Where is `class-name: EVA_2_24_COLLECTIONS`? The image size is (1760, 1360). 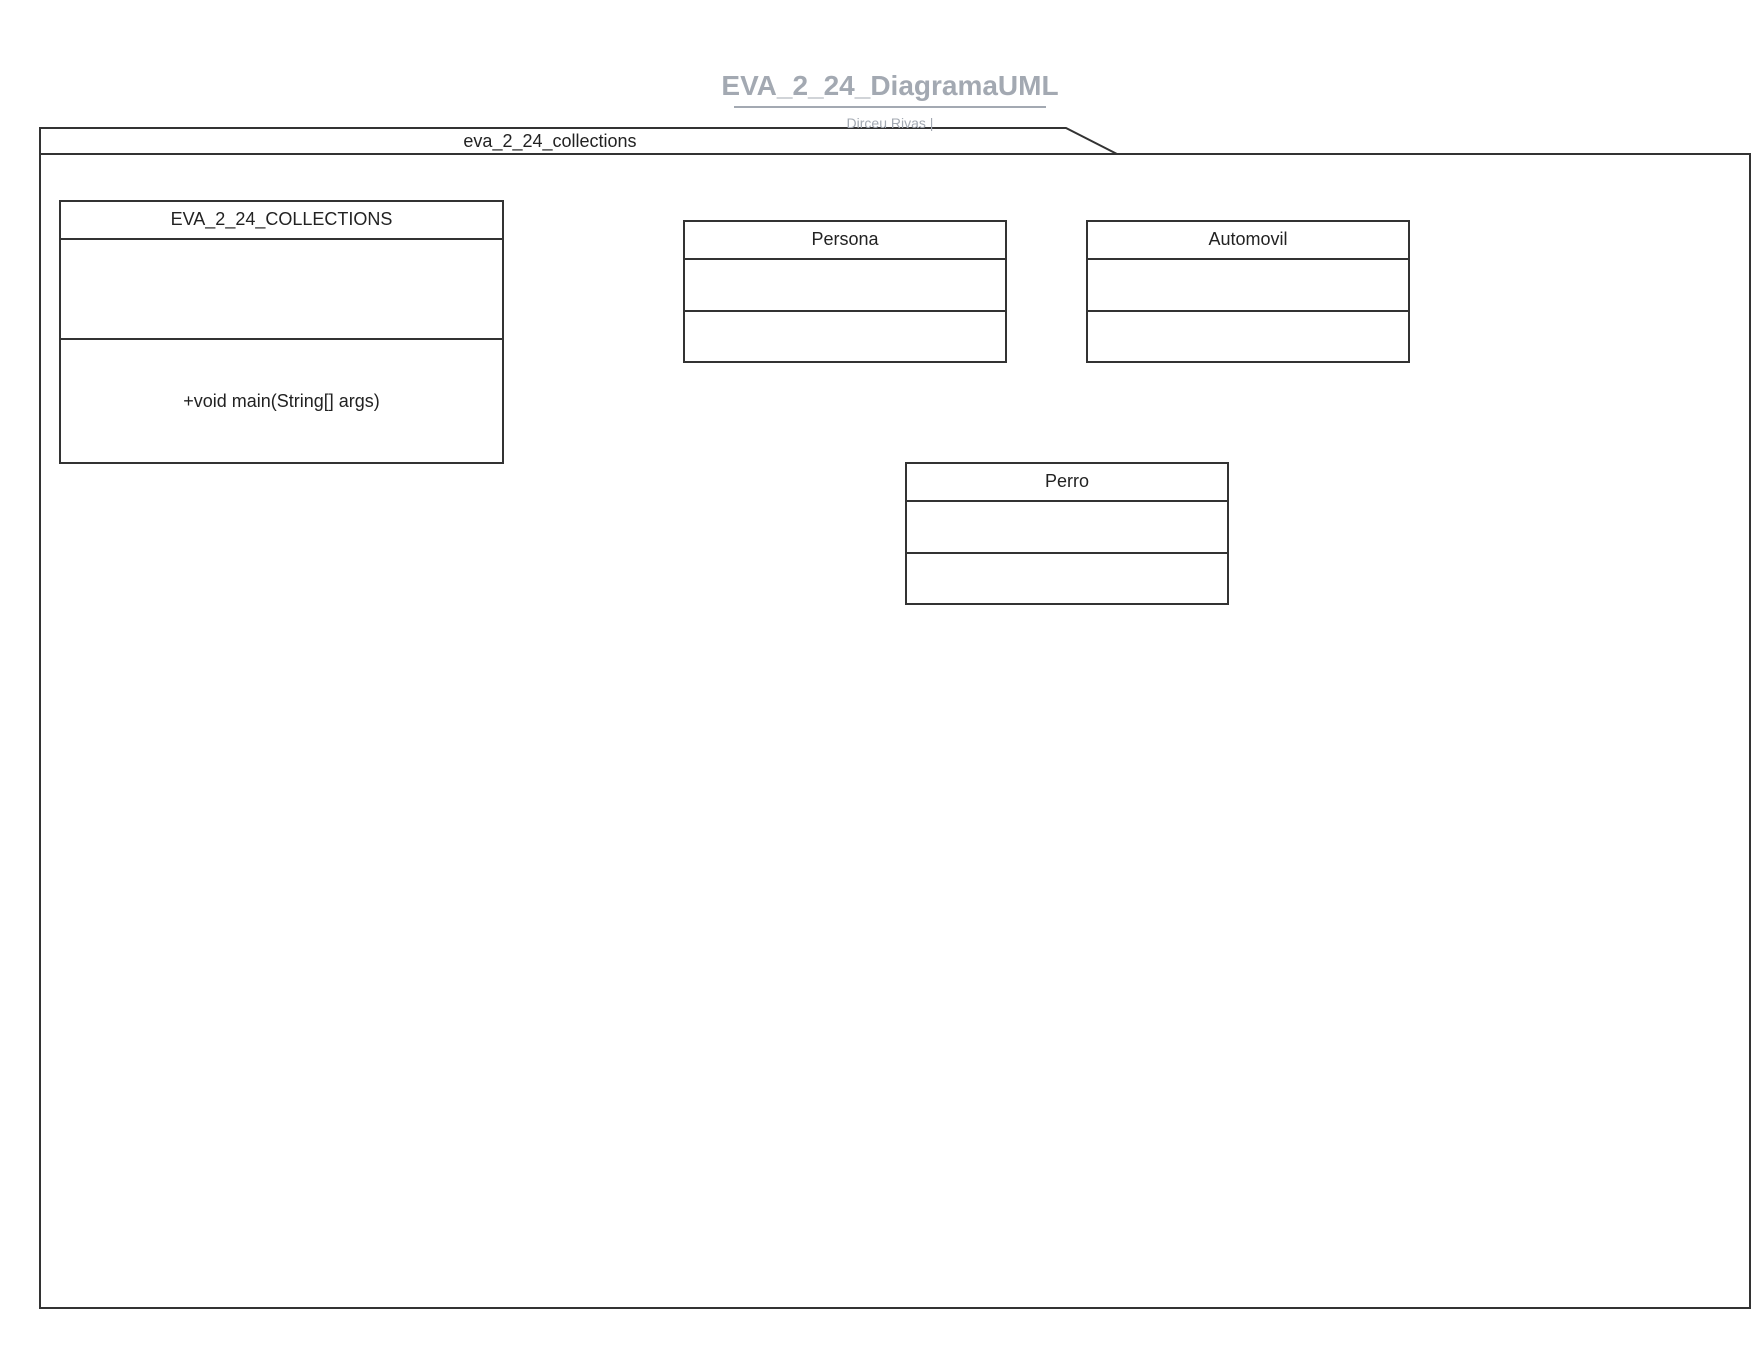
class-name: EVA_2_24_COLLECTIONS is located at coordinates (281, 221).